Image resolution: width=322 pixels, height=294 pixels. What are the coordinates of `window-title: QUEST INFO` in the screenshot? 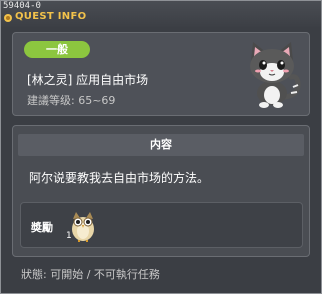 It's located at (51, 16).